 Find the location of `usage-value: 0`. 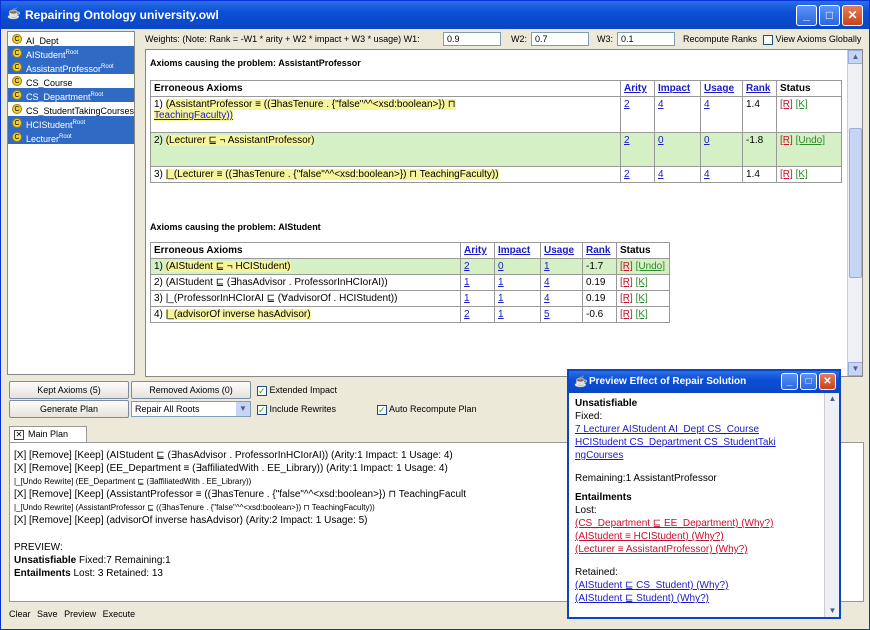

usage-value: 0 is located at coordinates (721, 149).